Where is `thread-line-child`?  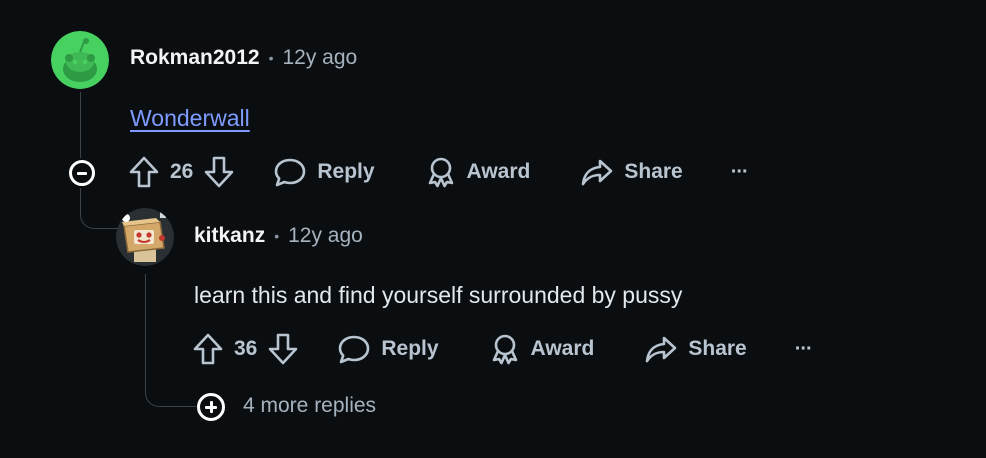
thread-line-child is located at coordinates (145, 304).